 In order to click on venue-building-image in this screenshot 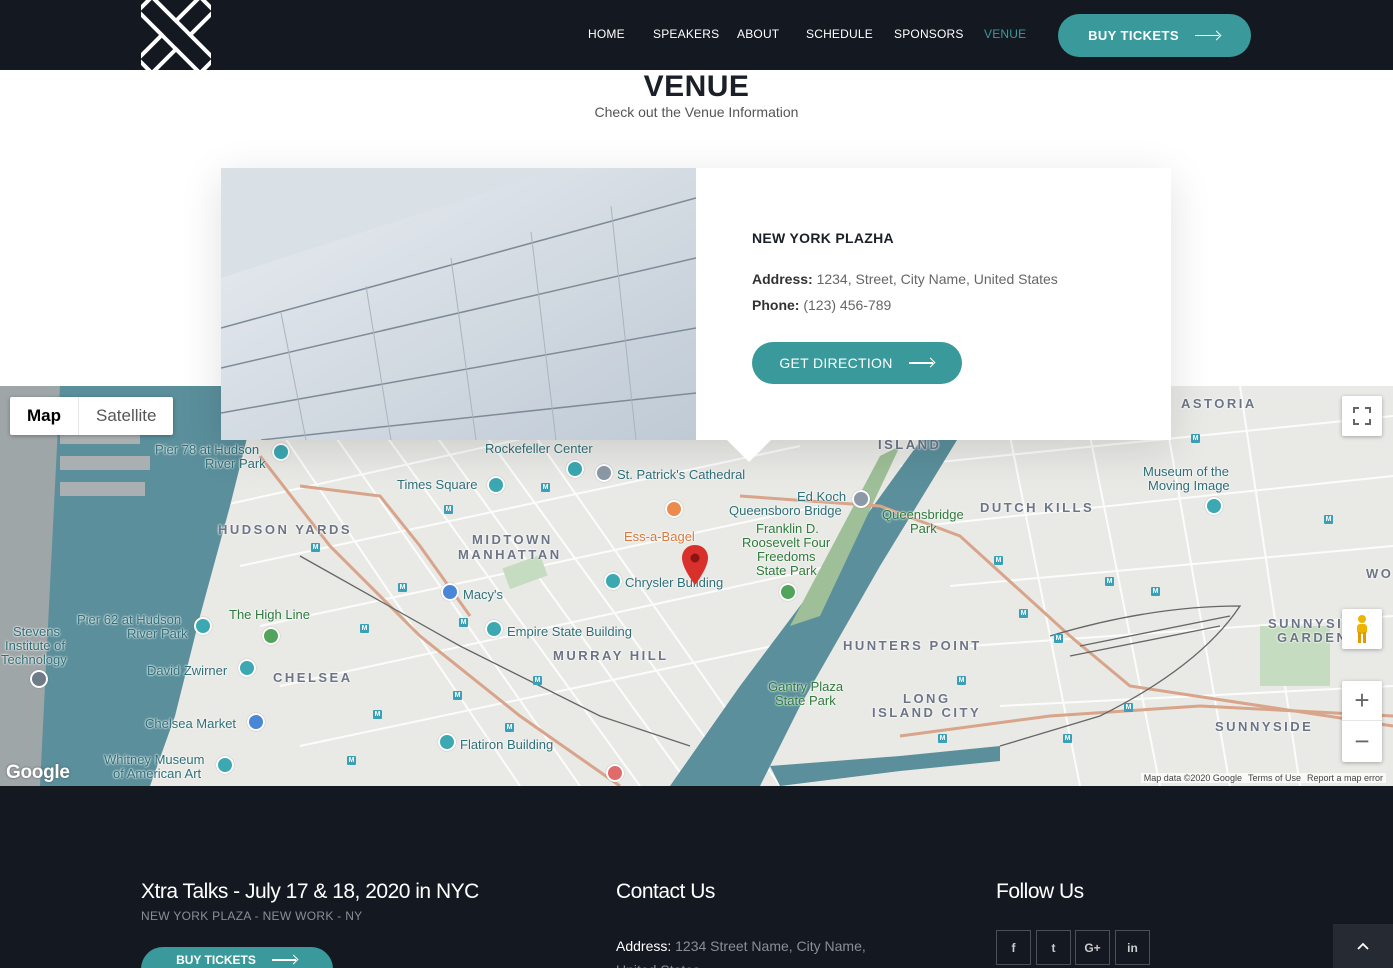, I will do `click(458, 304)`.